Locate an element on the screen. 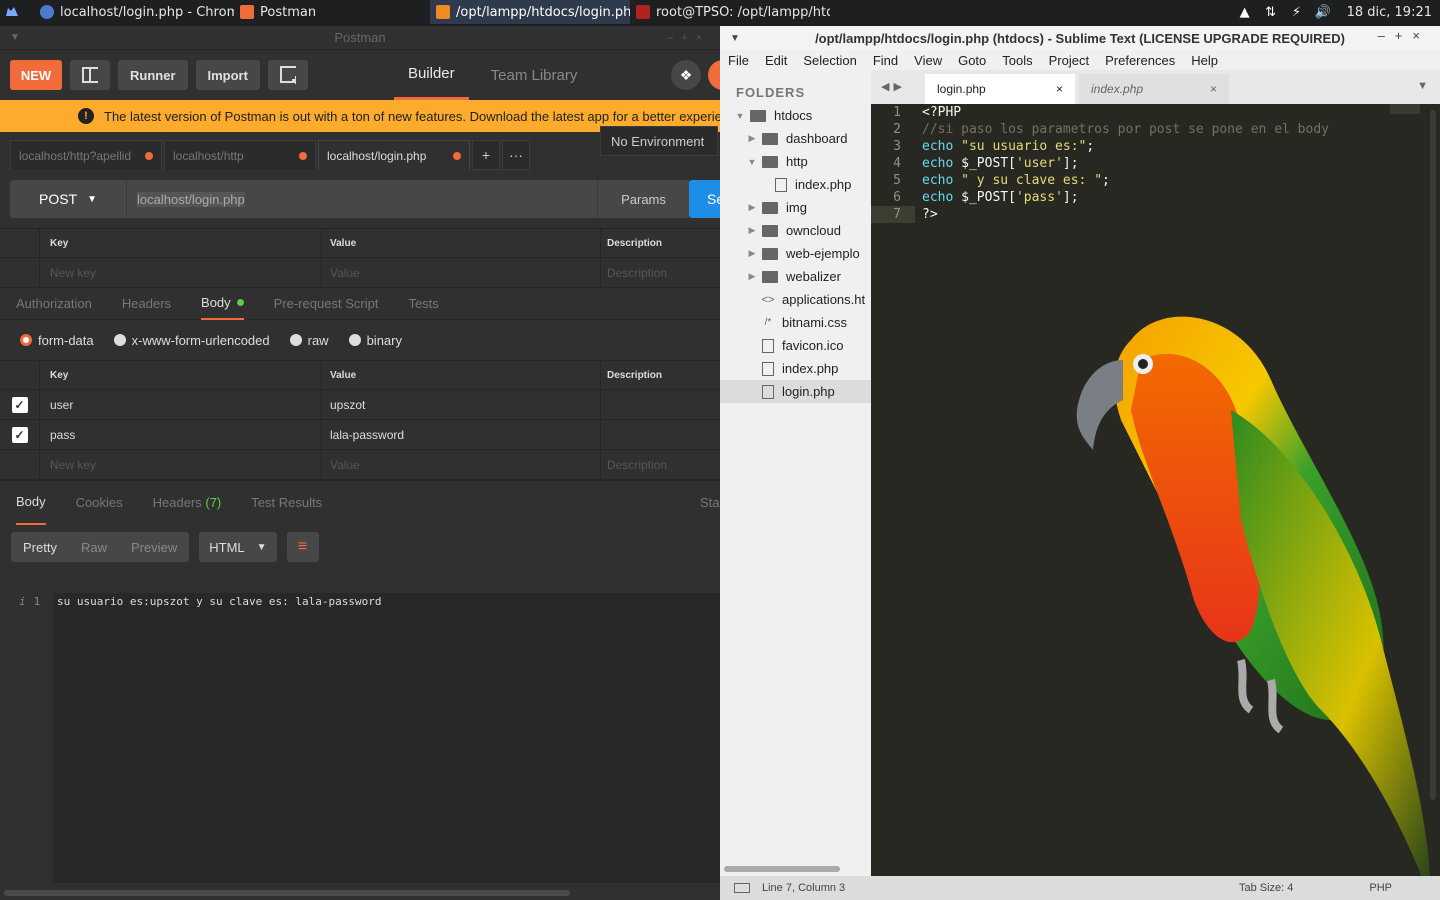 The width and height of the screenshot is (1440, 900). sidebar-item-http-index-php: index.php is located at coordinates (795, 184).